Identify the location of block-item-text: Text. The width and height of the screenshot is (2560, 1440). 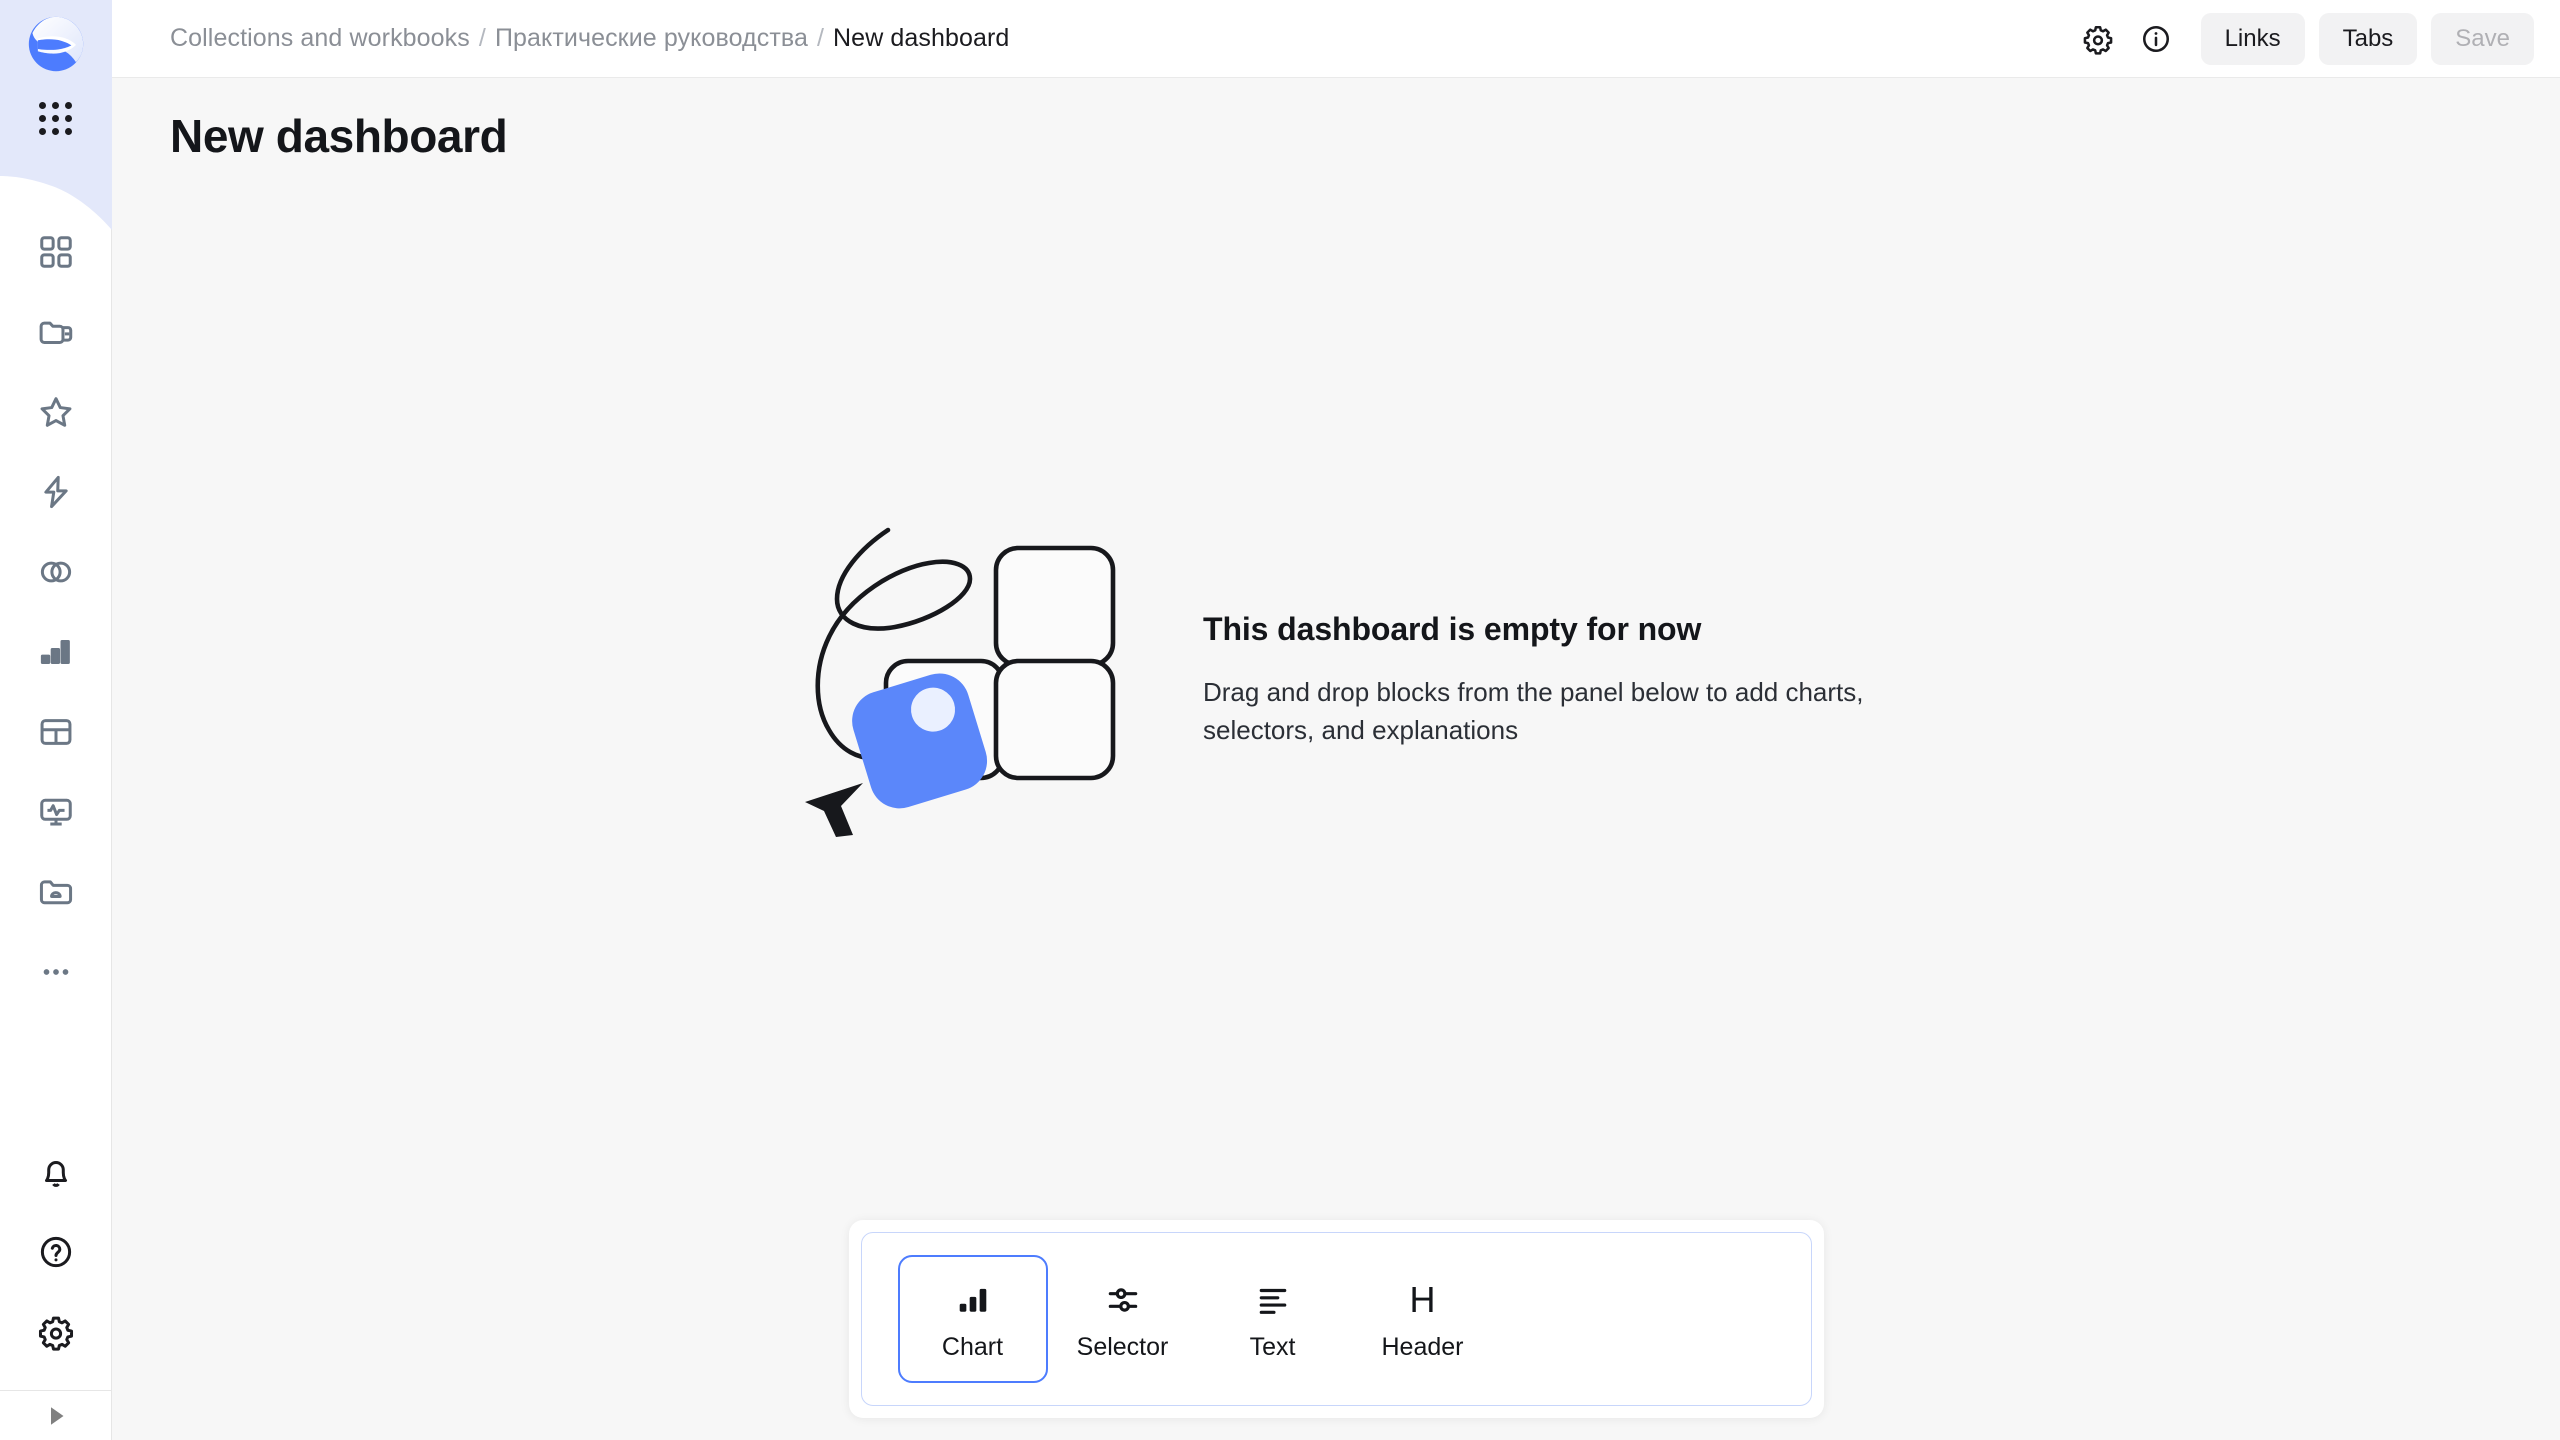
(1273, 1319).